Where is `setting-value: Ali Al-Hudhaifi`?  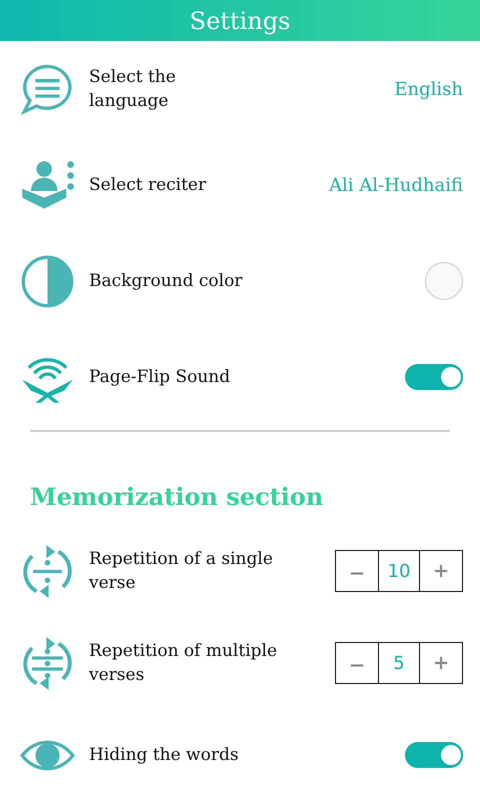 setting-value: Ali Al-Hudhaifi is located at coordinates (396, 185).